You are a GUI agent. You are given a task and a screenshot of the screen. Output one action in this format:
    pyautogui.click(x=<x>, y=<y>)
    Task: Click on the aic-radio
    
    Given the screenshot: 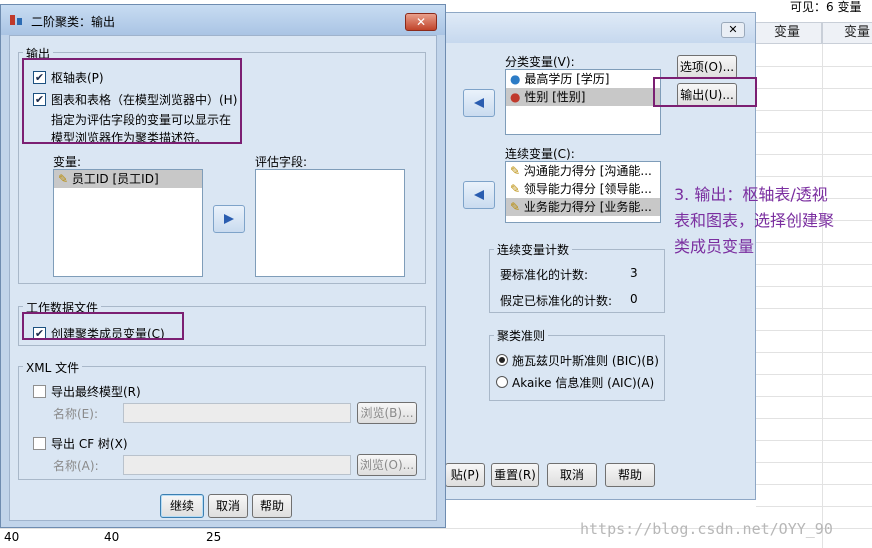 What is the action you would take?
    pyautogui.click(x=502, y=382)
    